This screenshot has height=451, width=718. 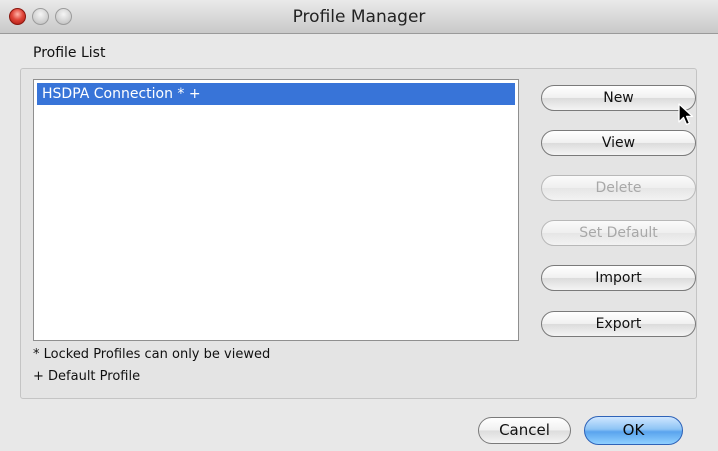 What do you see at coordinates (618, 278) in the screenshot?
I see `import-button: Import` at bounding box center [618, 278].